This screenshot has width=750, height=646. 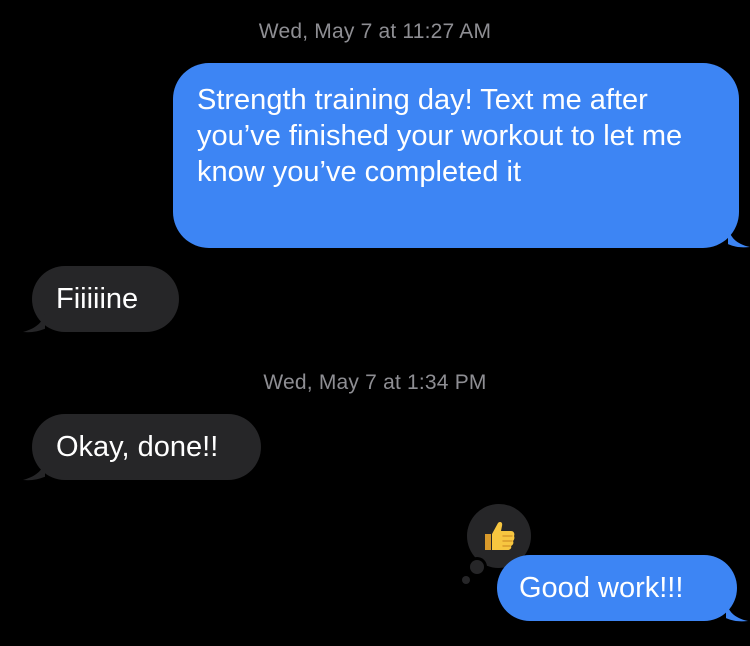 What do you see at coordinates (500, 536) in the screenshot?
I see `thumbs-up-icon` at bounding box center [500, 536].